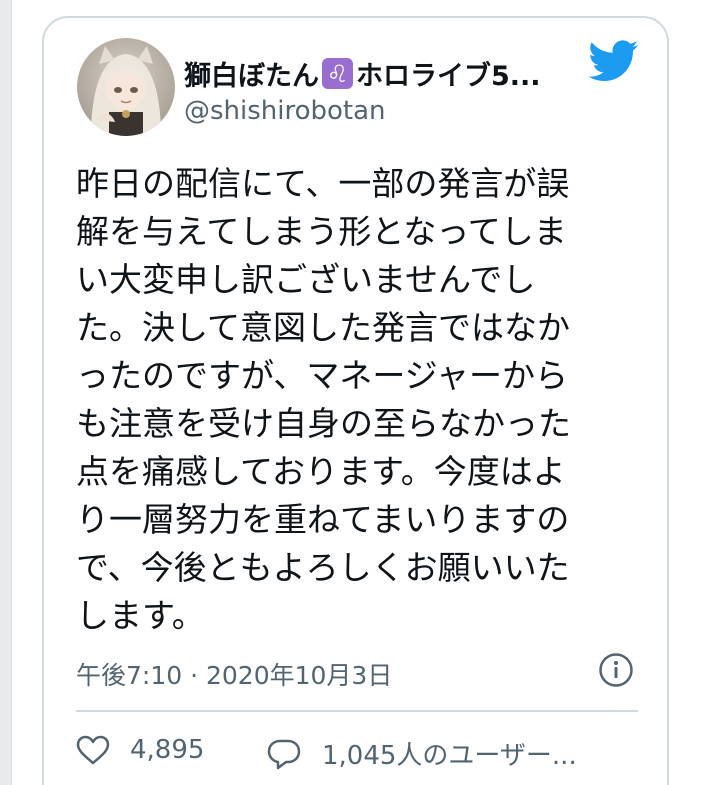 The width and height of the screenshot is (716, 785). I want to click on info-icon, so click(616, 670).